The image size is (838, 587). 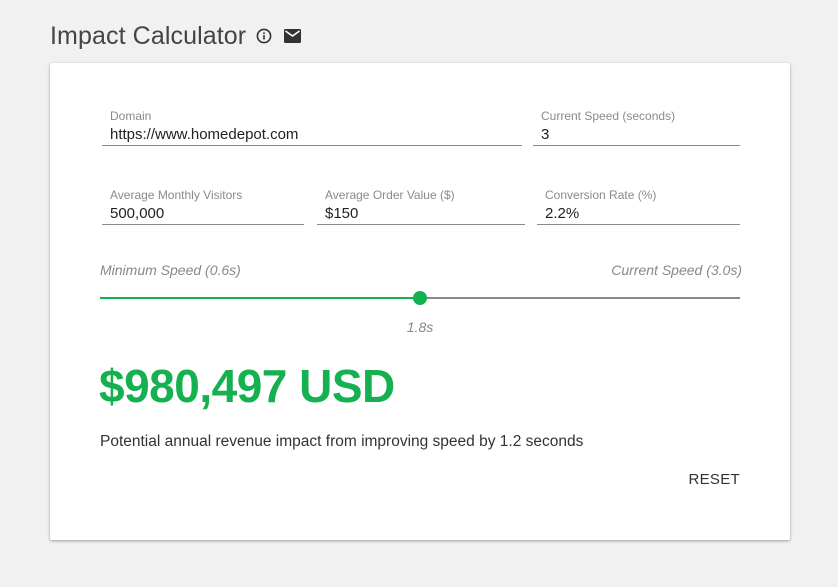 I want to click on conversion-rate-input, so click(x=638, y=213).